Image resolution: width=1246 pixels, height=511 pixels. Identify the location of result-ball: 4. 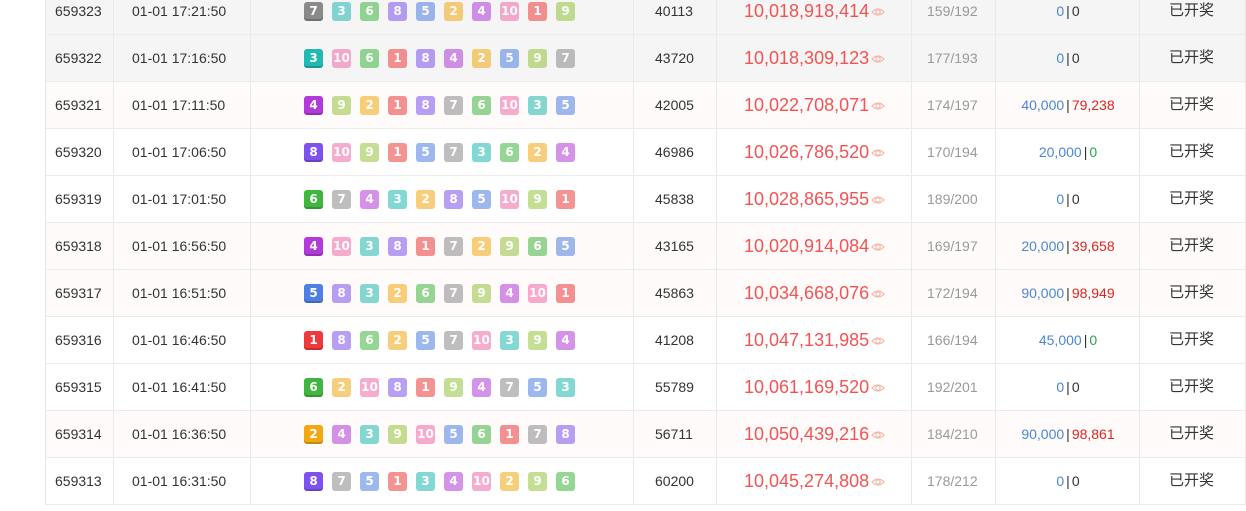
(481, 387).